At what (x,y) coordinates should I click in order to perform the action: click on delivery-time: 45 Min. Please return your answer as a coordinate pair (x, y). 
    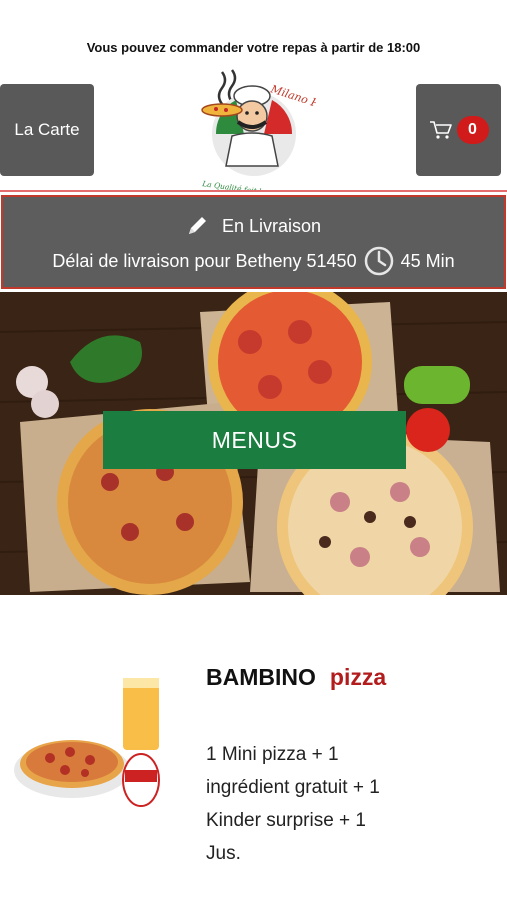
    Looking at the image, I should click on (427, 260).